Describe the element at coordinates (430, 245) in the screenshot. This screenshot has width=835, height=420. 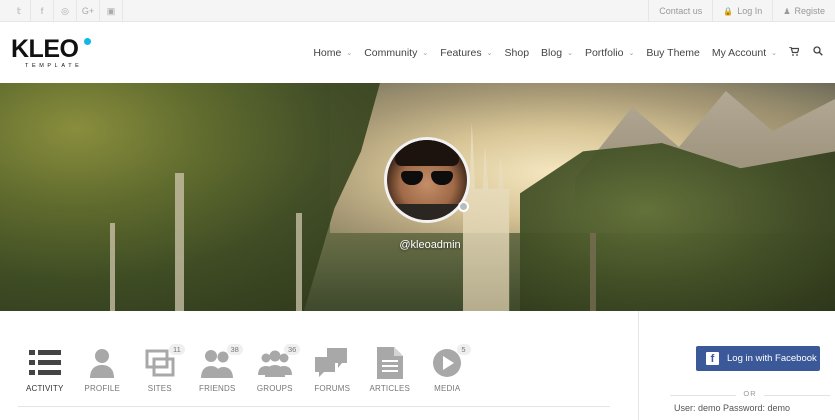
I see `profile-username: @kleoadmin` at that location.